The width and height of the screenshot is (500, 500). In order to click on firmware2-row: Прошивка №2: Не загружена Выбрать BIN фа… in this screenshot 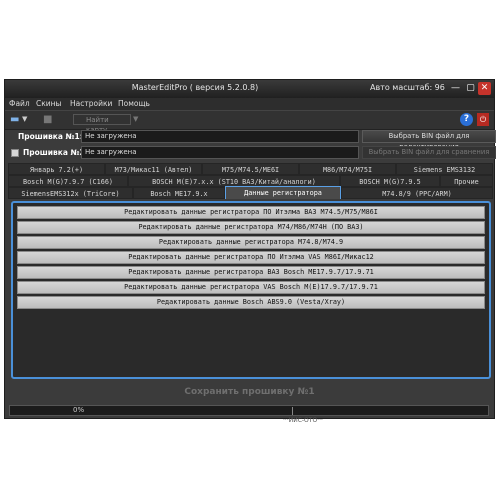, I will do `click(252, 153)`.